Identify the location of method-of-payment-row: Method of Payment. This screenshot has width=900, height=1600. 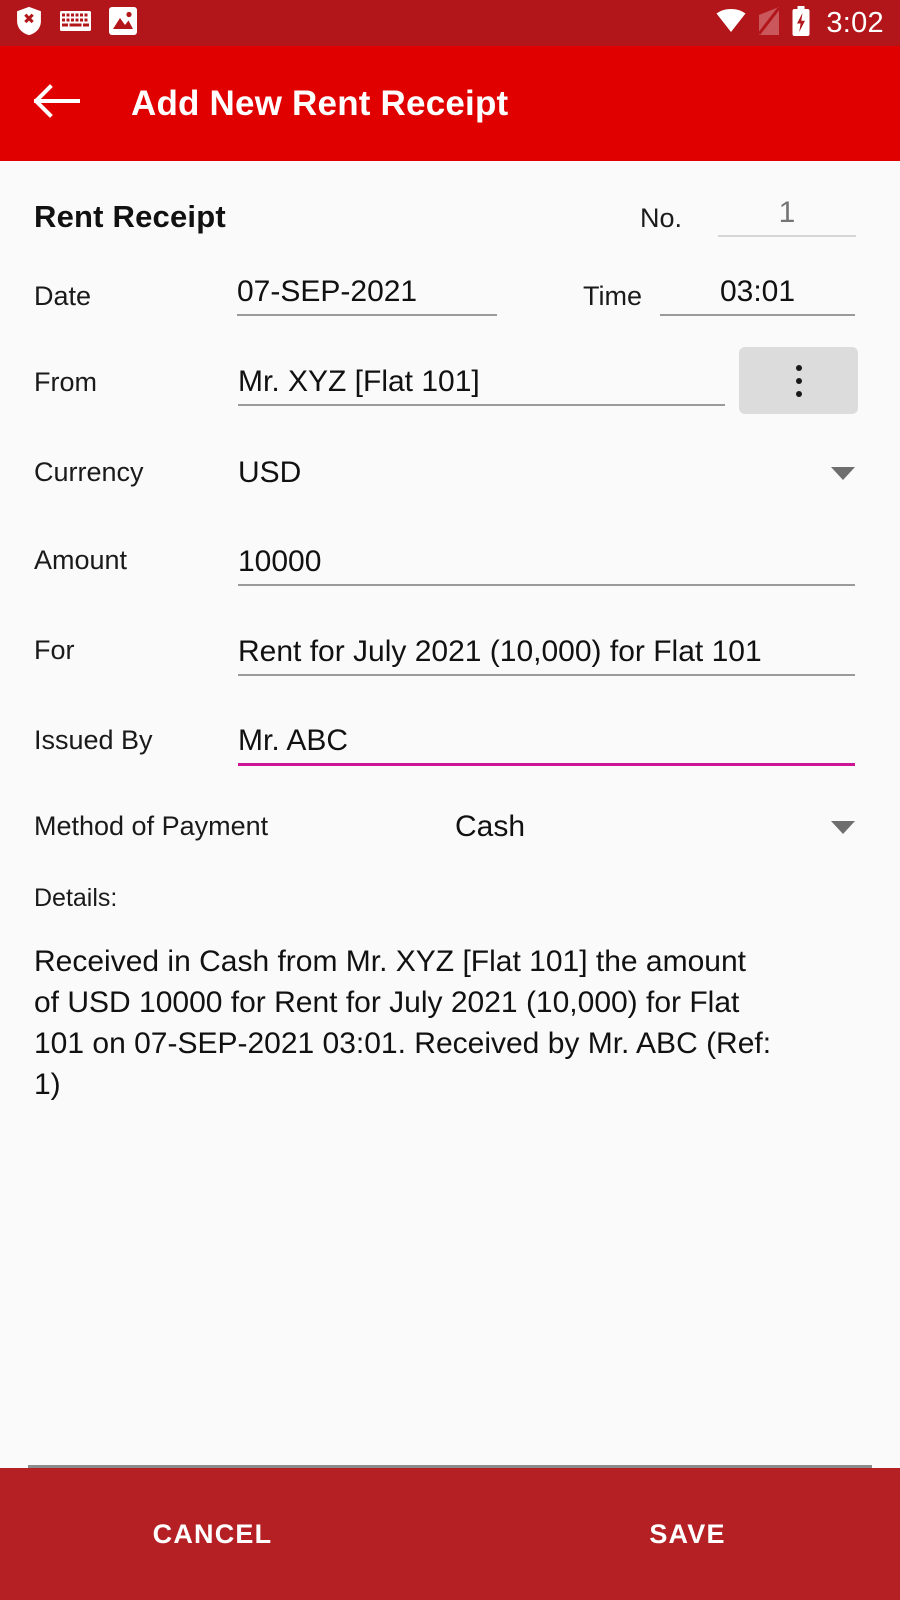
(151, 826).